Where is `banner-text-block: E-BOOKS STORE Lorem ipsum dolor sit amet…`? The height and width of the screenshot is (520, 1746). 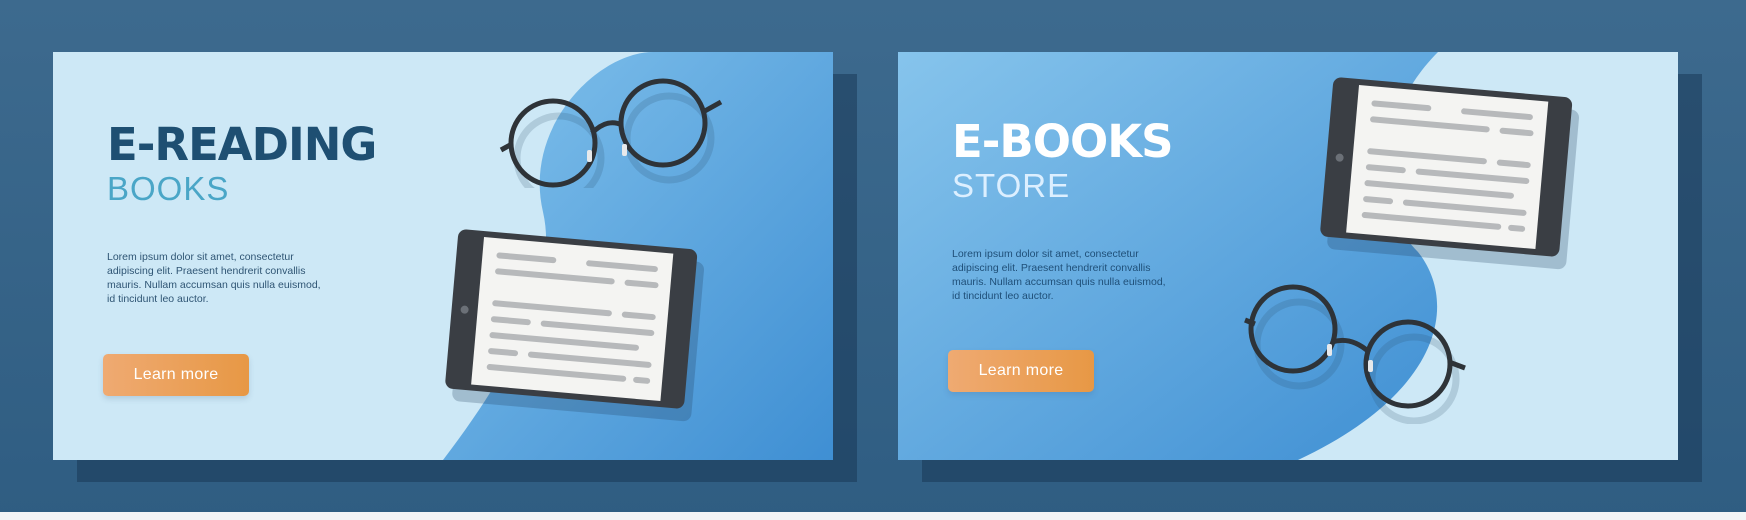 banner-text-block: E-BOOKS STORE Lorem ipsum dolor sit amet… is located at coordinates (1072, 215).